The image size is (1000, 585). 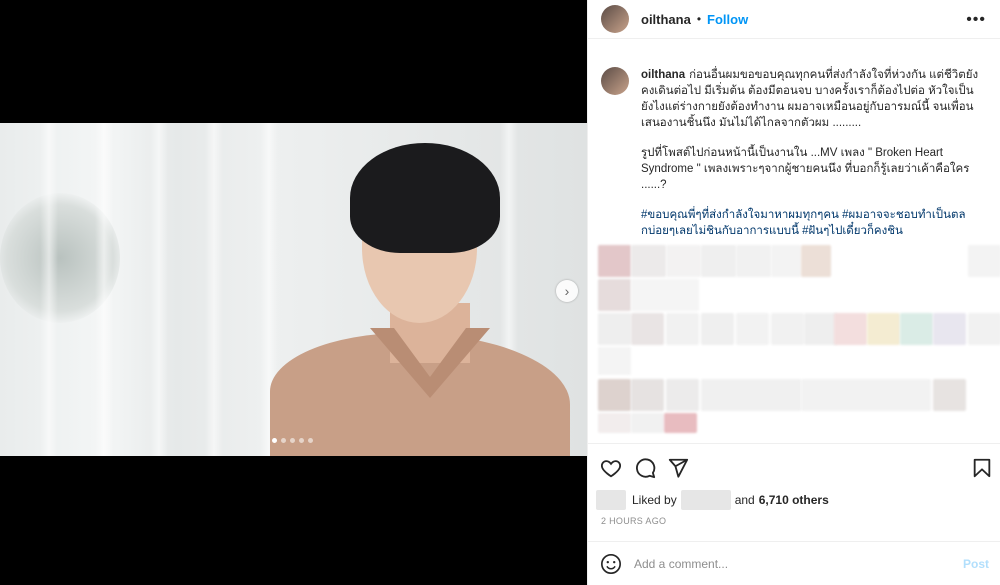 I want to click on liker-name-placeholder, so click(x=705, y=500).